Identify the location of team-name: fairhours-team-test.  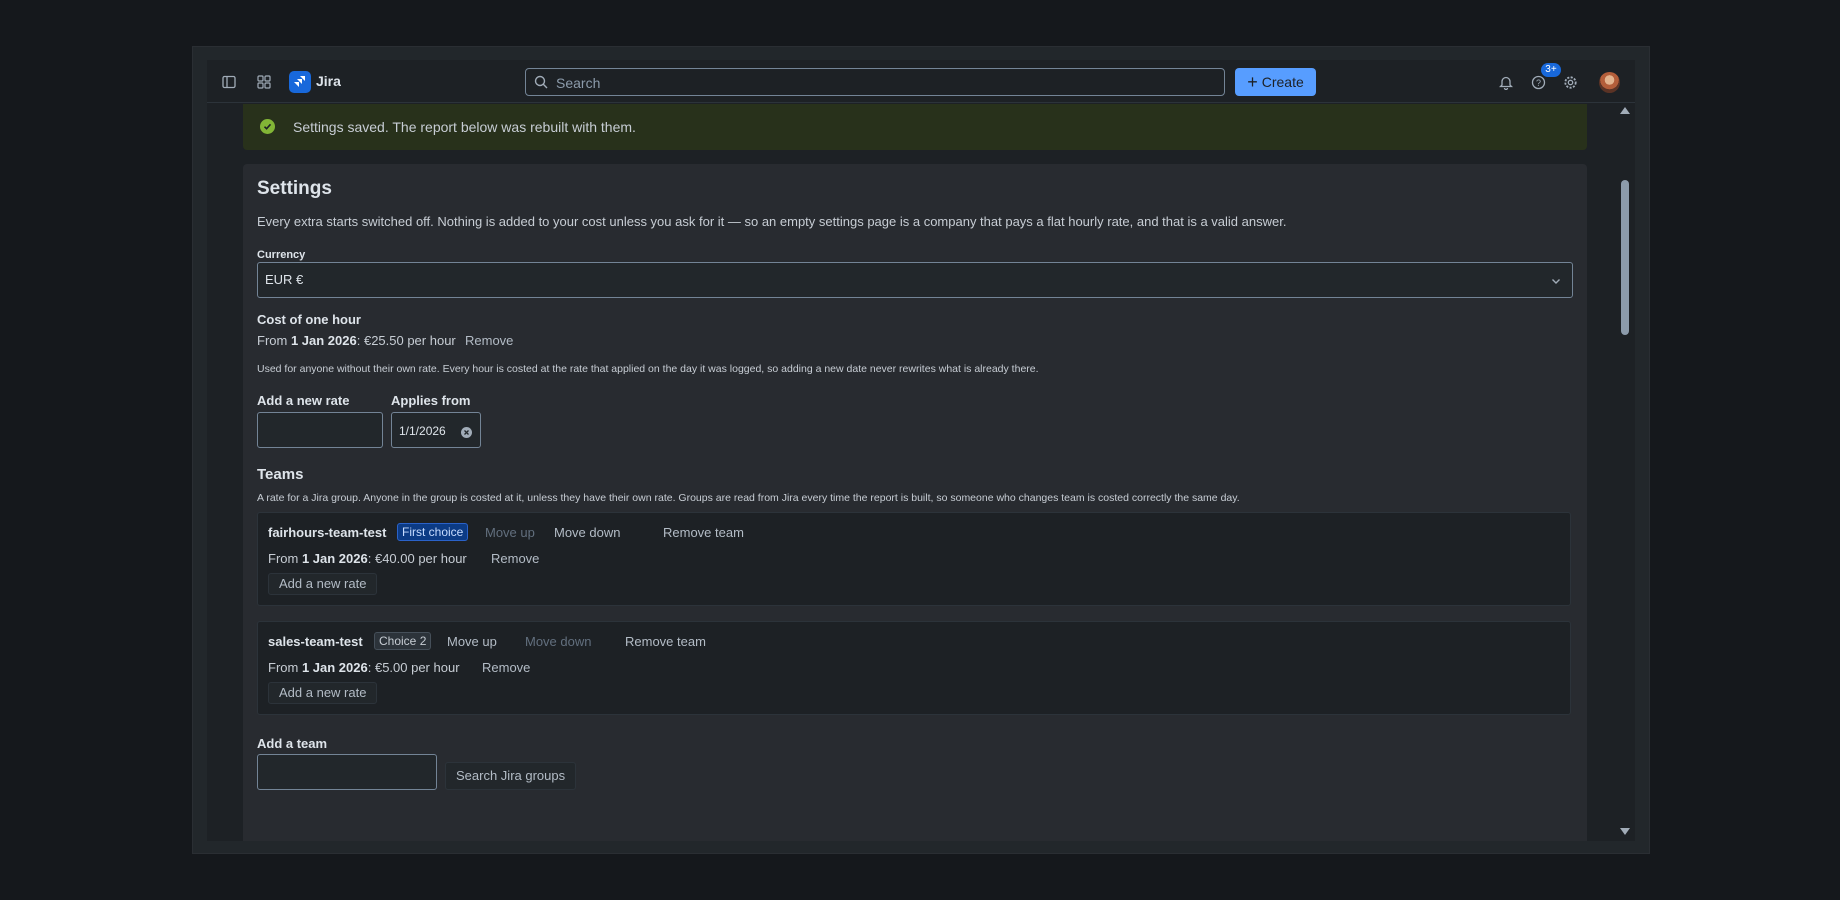
(327, 532).